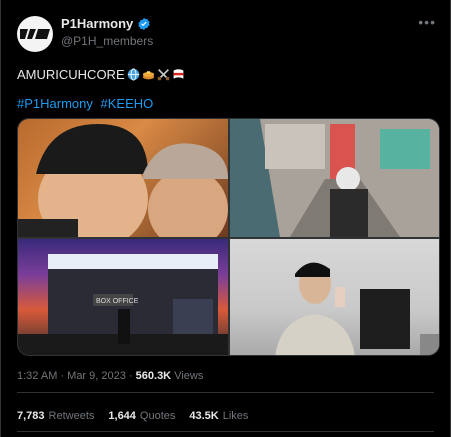 The height and width of the screenshot is (437, 451). Describe the element at coordinates (178, 74) in the screenshot. I see `flag-icon` at that location.